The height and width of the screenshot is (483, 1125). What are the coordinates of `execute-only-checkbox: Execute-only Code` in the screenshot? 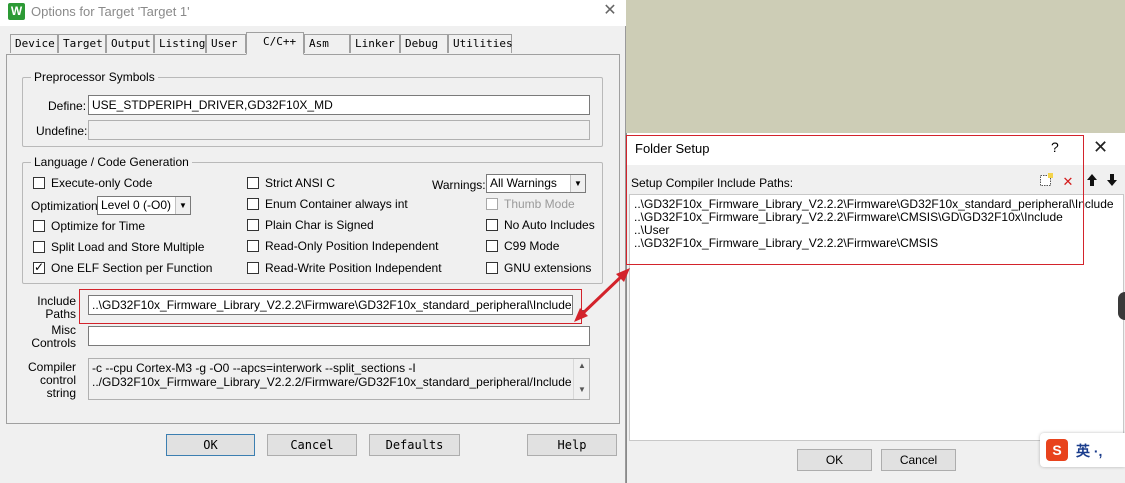 It's located at (92, 183).